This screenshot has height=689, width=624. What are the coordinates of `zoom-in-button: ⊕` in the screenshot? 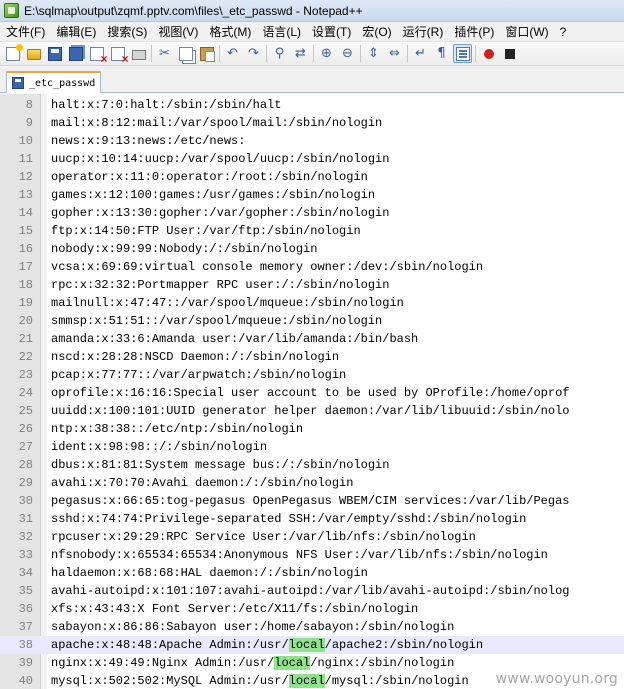 It's located at (326, 53).